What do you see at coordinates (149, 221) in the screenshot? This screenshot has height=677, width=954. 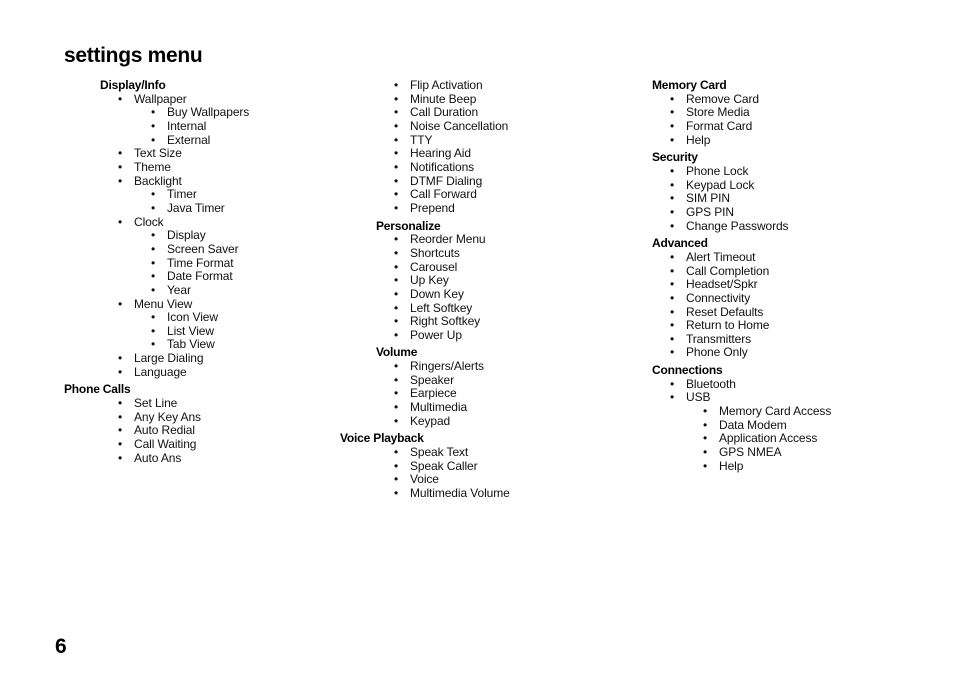 I see `menu-item-label: Clock` at bounding box center [149, 221].